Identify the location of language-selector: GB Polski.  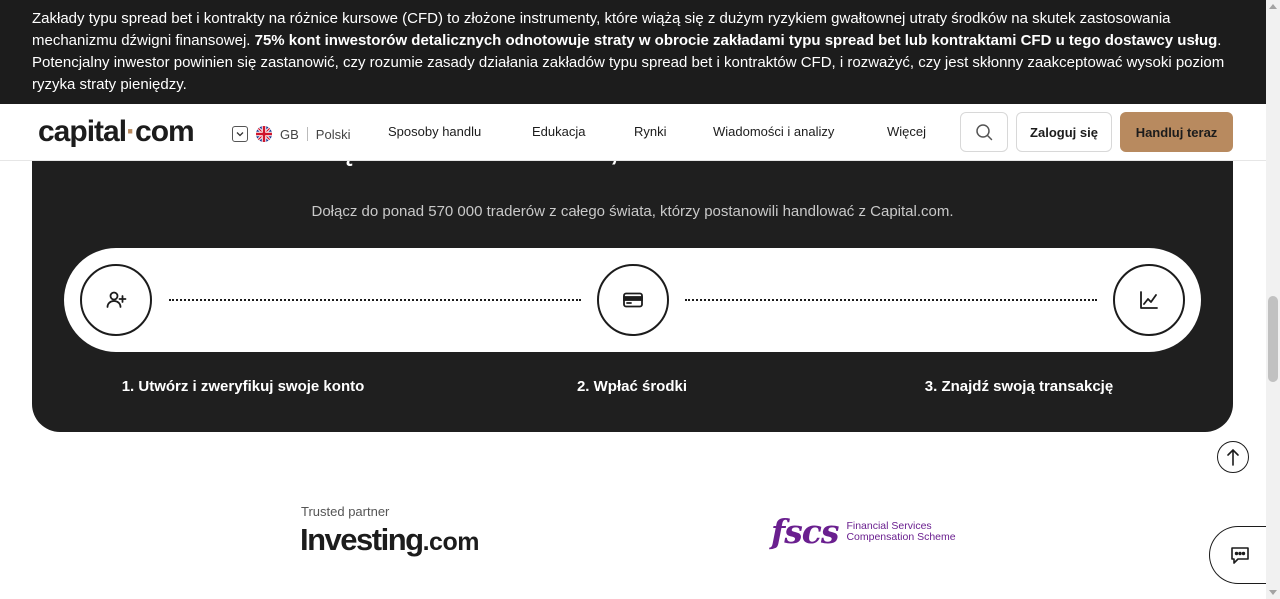
(291, 134).